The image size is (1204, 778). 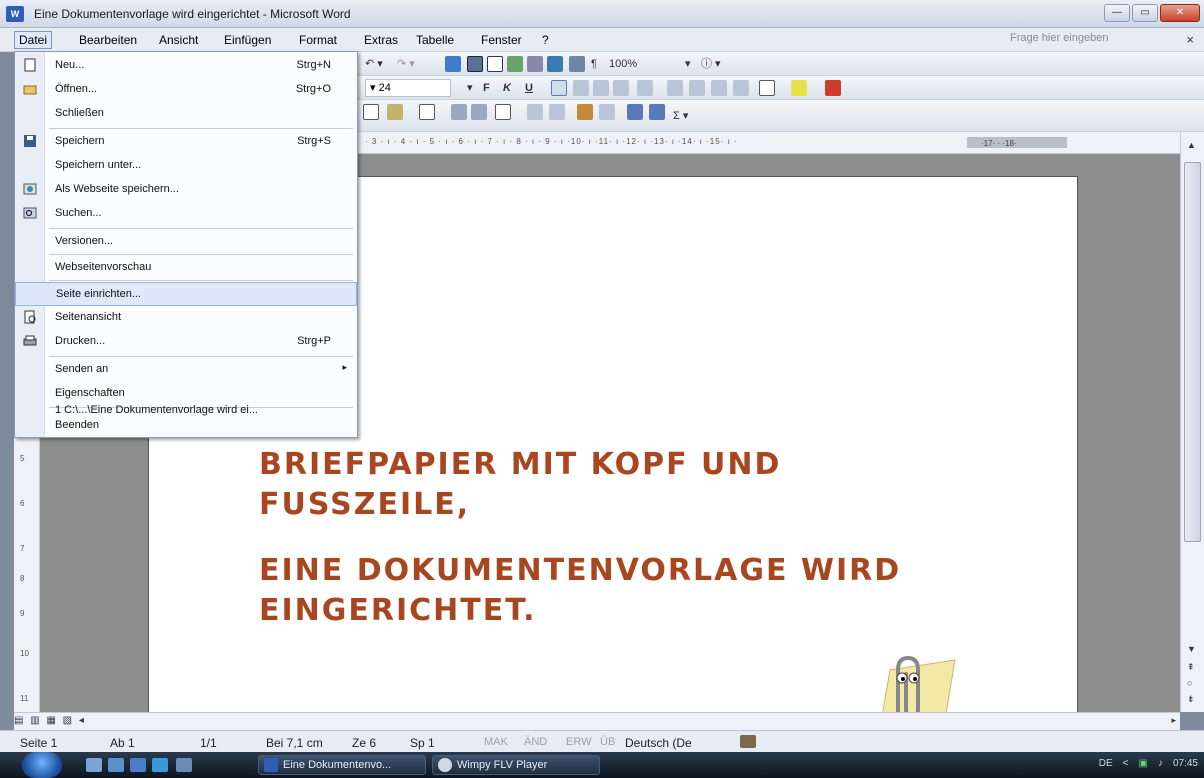 What do you see at coordinates (719, 88) in the screenshot?
I see `decrease-indent-icon` at bounding box center [719, 88].